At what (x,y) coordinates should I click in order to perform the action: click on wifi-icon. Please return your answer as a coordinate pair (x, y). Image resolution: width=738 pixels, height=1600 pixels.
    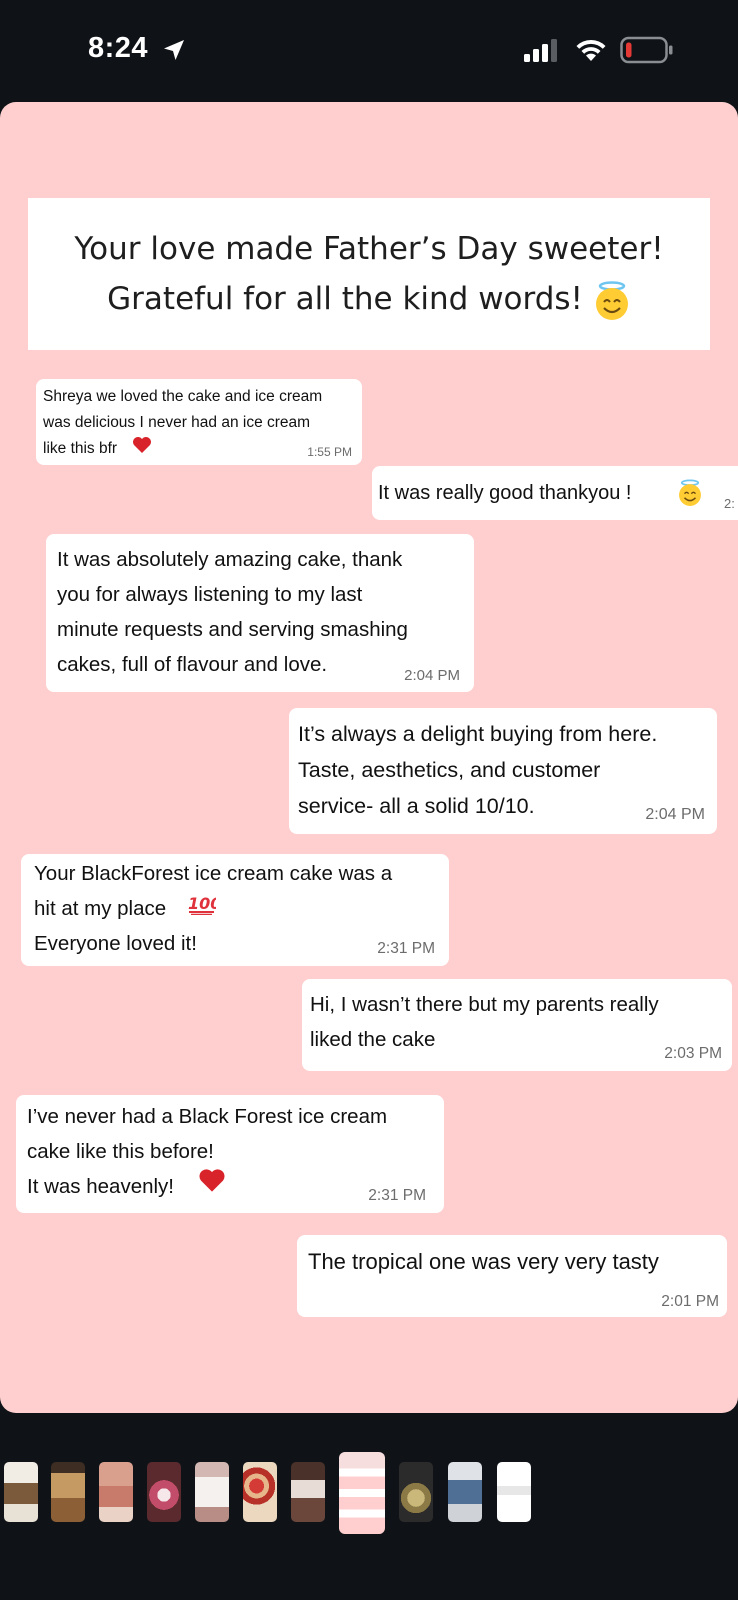
    Looking at the image, I should click on (591, 50).